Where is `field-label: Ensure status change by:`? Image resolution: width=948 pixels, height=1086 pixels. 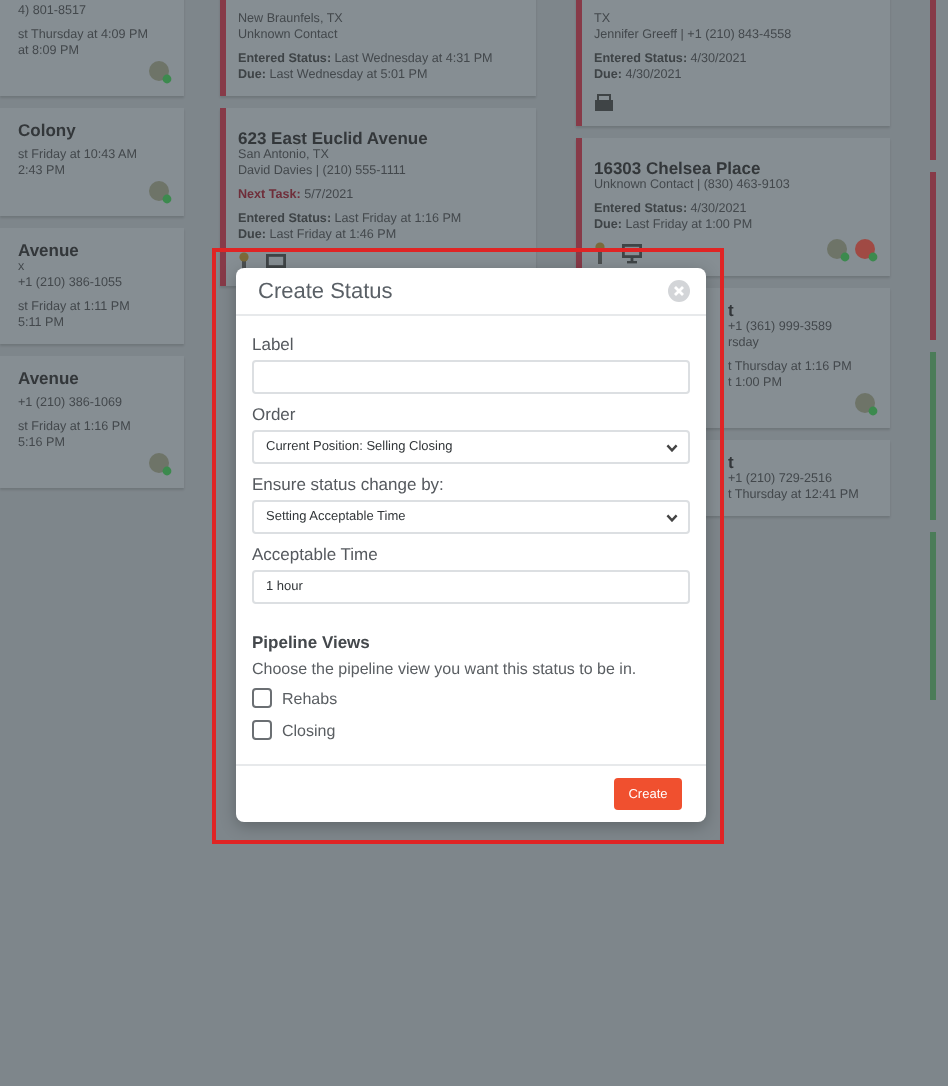
field-label: Ensure status change by: is located at coordinates (349, 484).